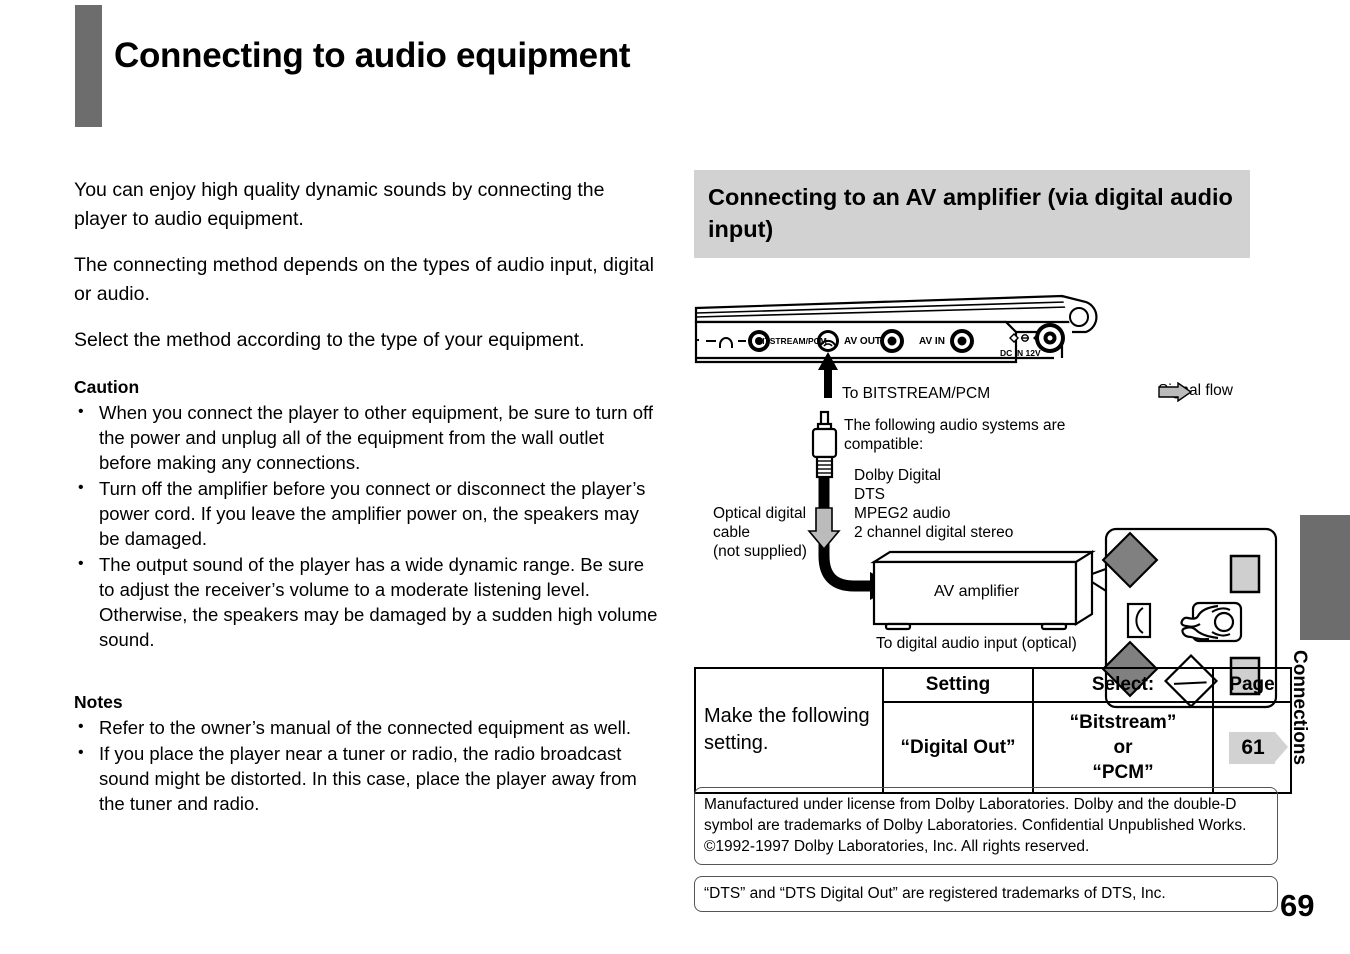 This screenshot has width=1350, height=954. Describe the element at coordinates (958, 747) in the screenshot. I see `table-cell-setting-value: “Digital Out”` at that location.